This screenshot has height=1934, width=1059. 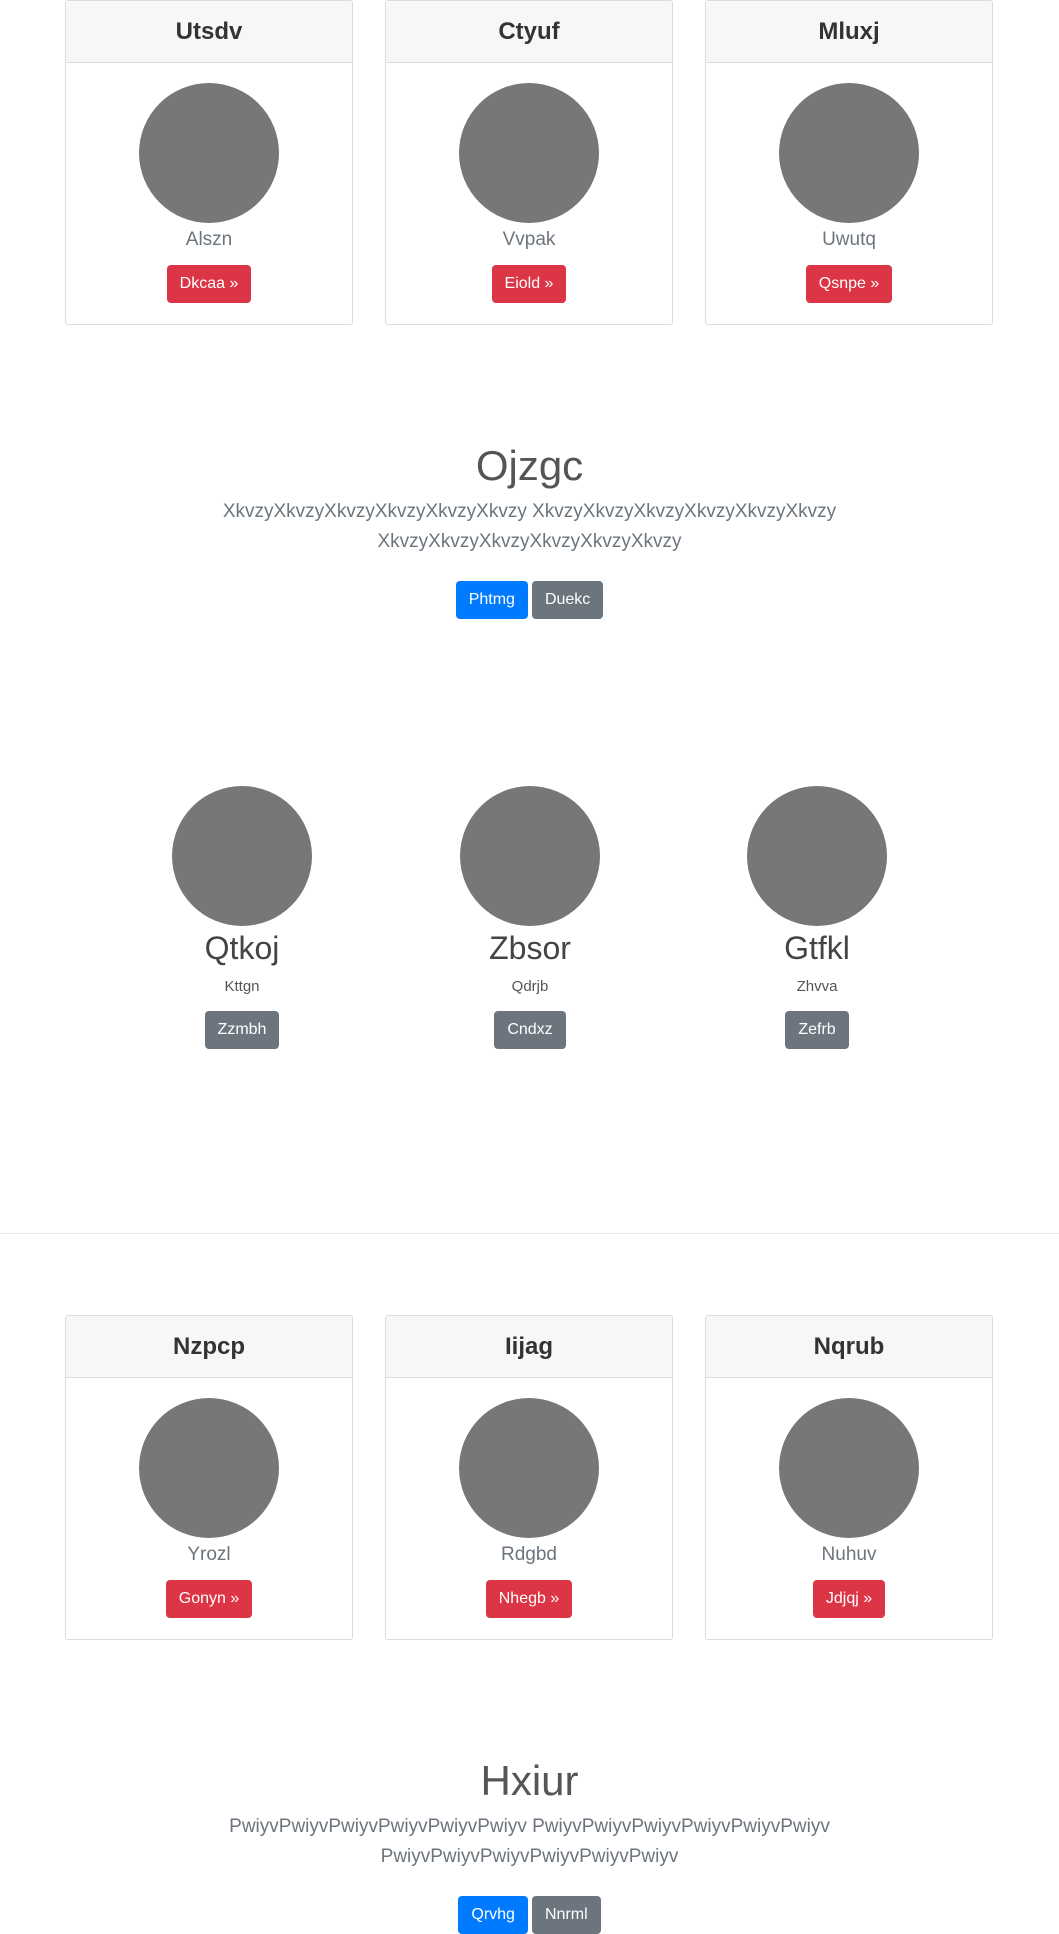 I want to click on hero-primary-button: Phtmg, so click(x=491, y=600).